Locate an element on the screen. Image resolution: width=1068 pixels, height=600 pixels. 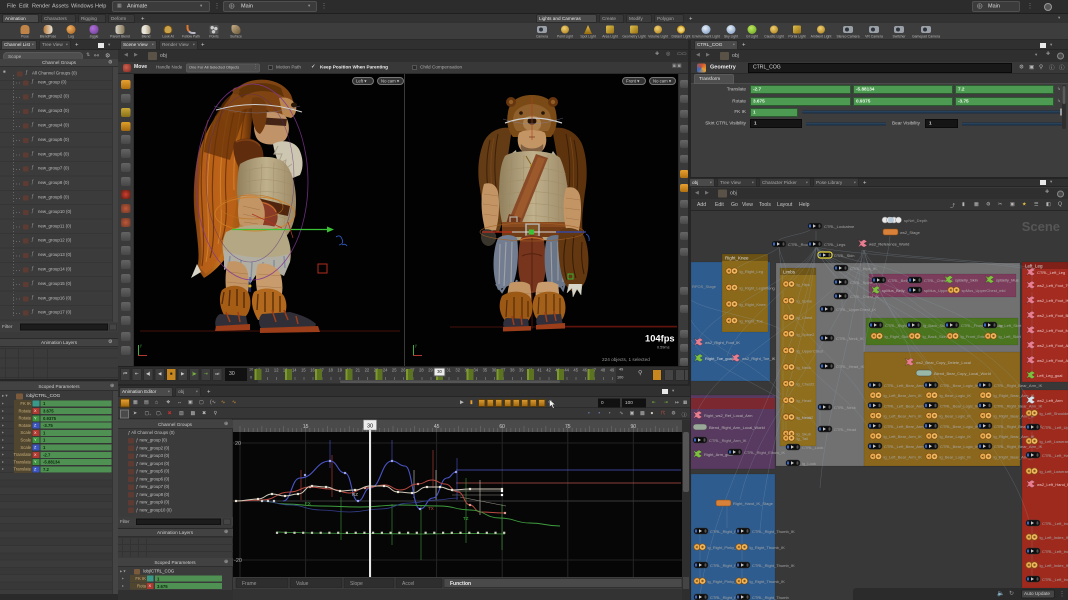
svg-text: Left_Leg_goal is located at coordinates (1049, 375).